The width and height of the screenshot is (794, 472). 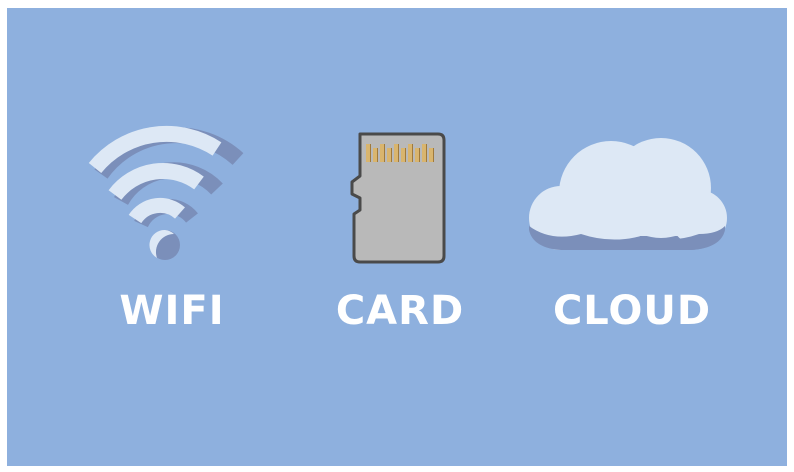 What do you see at coordinates (166, 192) in the screenshot?
I see `wifi-icon` at bounding box center [166, 192].